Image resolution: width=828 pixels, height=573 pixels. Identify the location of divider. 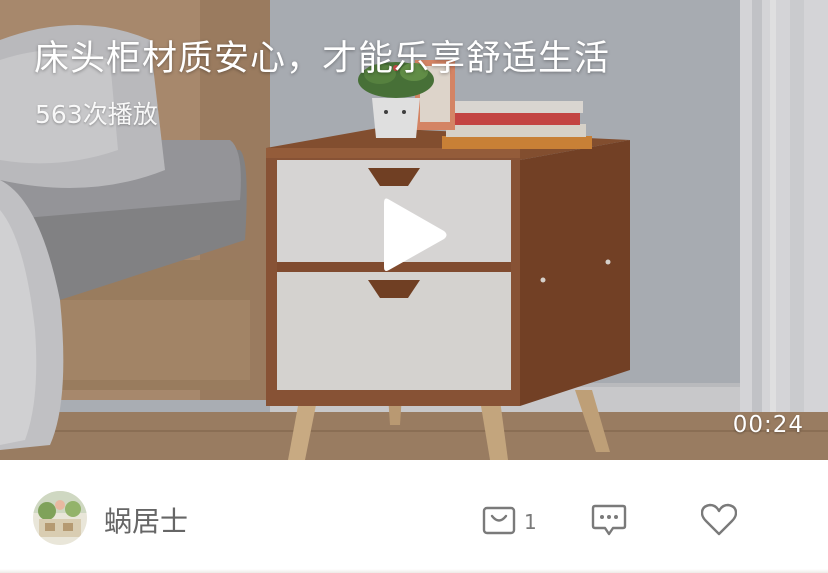
(414, 571).